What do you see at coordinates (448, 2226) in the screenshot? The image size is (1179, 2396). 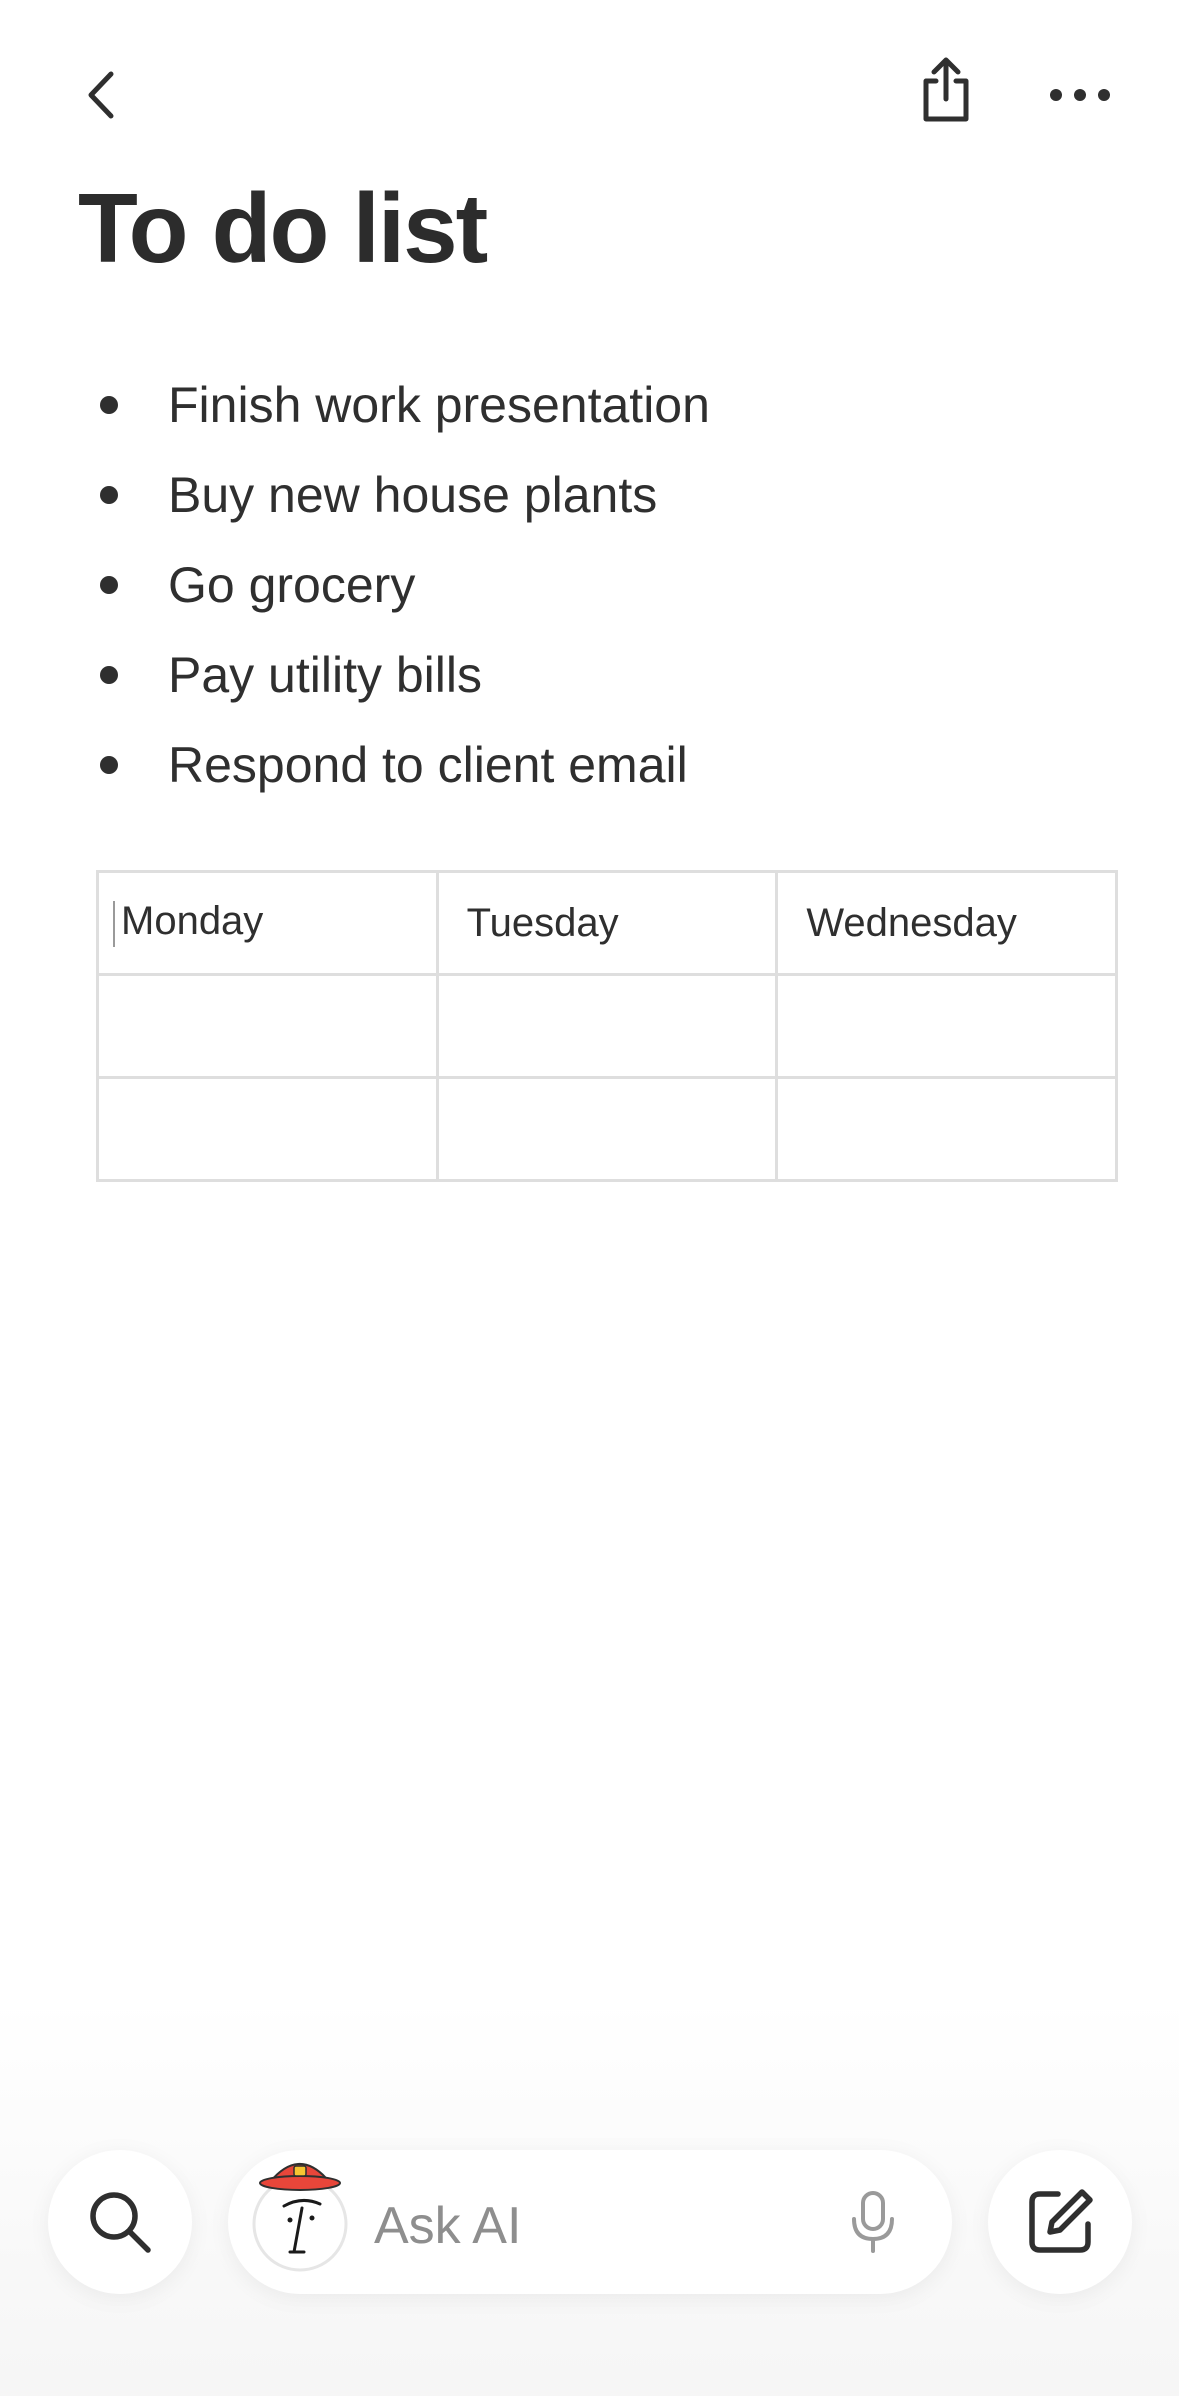 I see `ask-ai-placeholder: Ask AI` at bounding box center [448, 2226].